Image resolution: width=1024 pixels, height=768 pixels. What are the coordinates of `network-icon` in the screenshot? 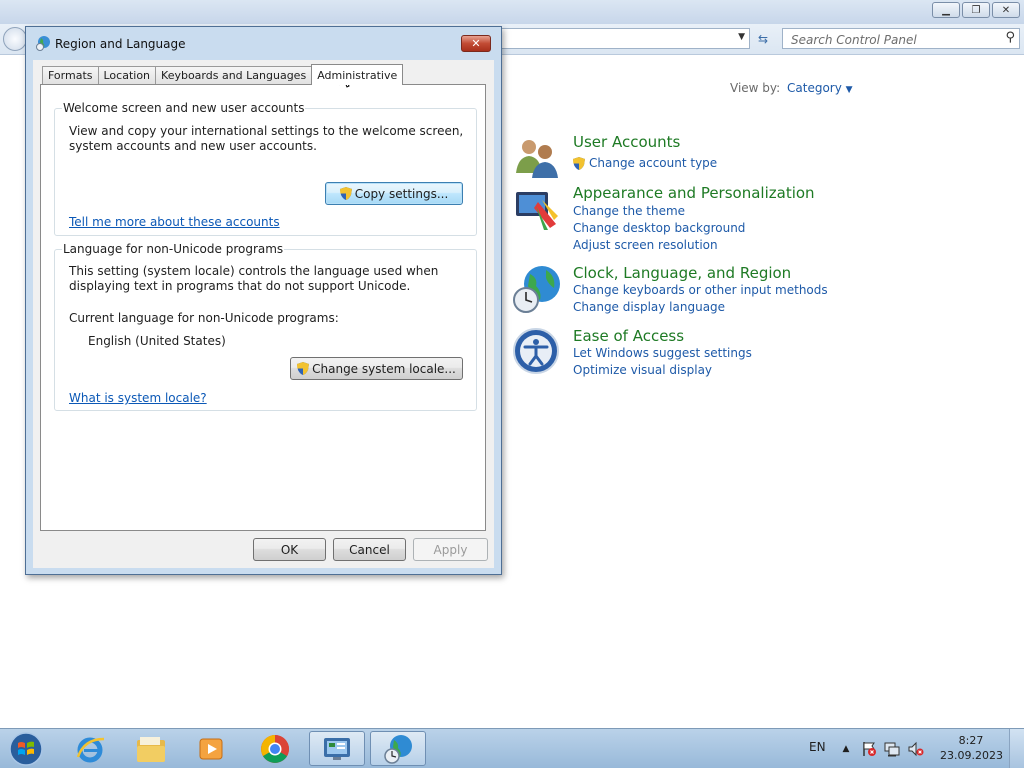 It's located at (892, 749).